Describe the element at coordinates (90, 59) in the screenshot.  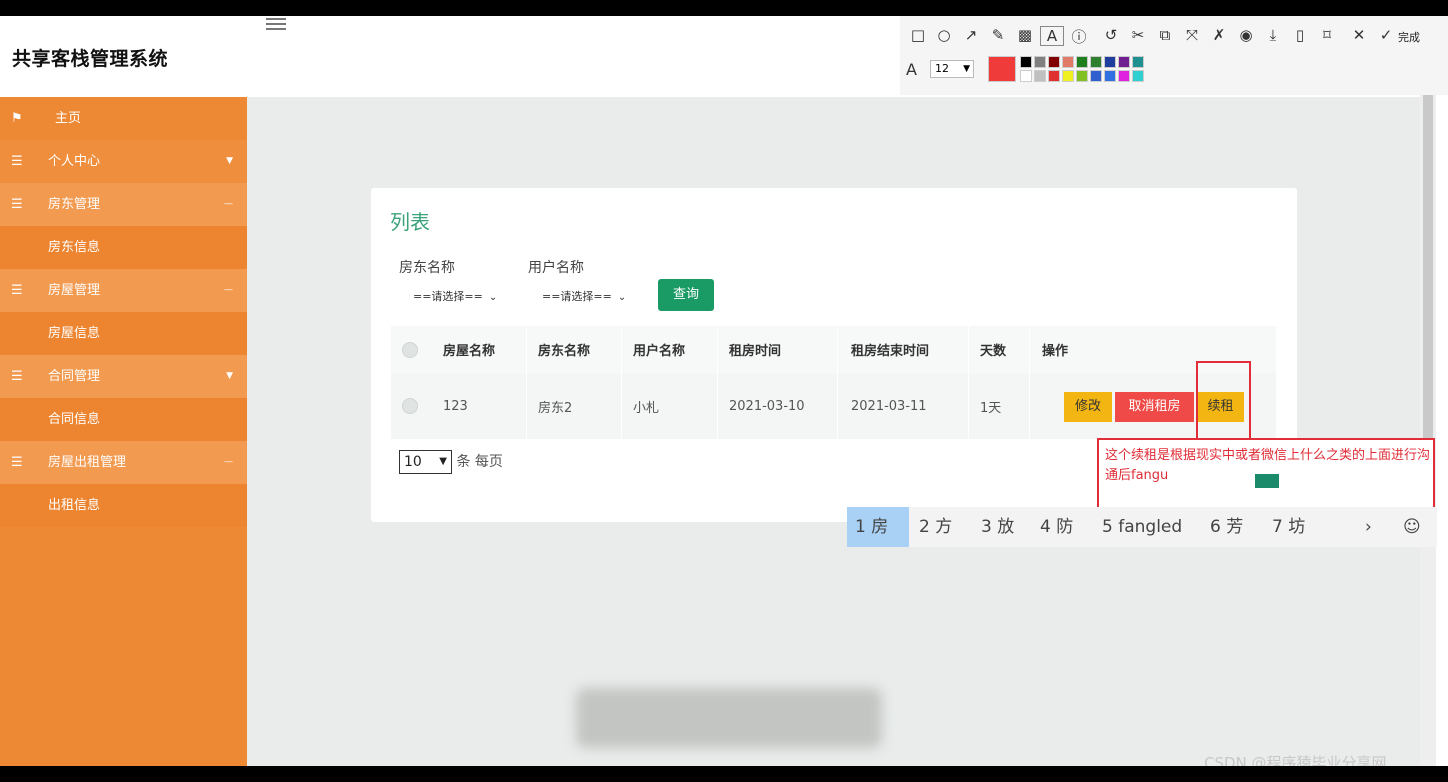
I see `app-title: 共享客栈管理系统` at that location.